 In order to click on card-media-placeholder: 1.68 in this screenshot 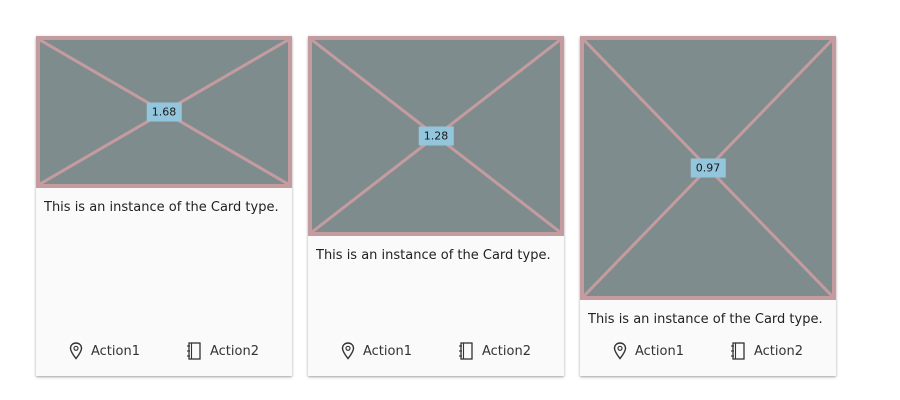, I will do `click(164, 112)`.